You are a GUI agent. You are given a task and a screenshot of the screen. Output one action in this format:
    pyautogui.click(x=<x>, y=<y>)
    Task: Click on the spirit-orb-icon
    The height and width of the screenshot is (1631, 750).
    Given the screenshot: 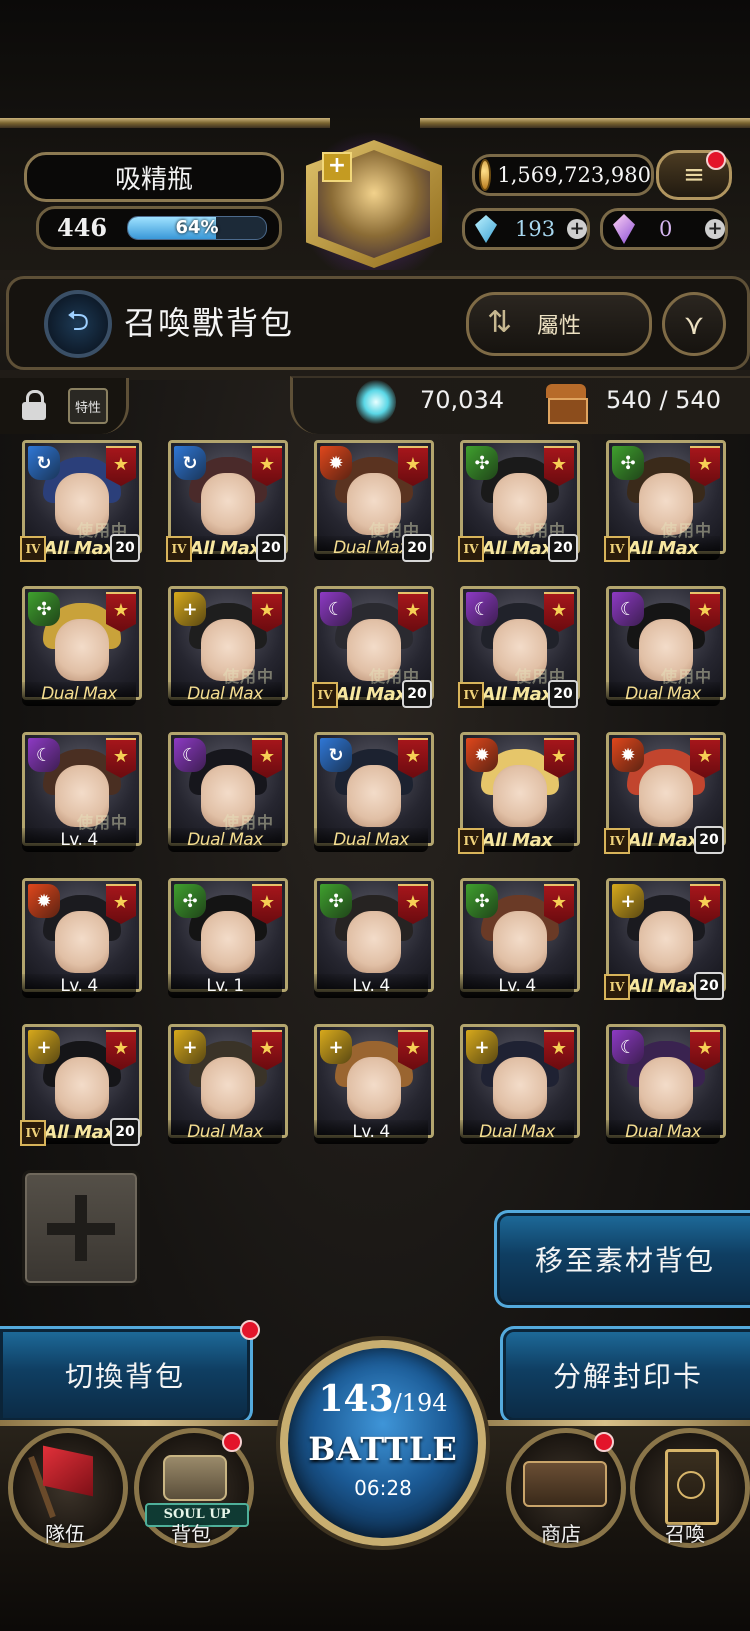 What is the action you would take?
    pyautogui.click(x=376, y=402)
    